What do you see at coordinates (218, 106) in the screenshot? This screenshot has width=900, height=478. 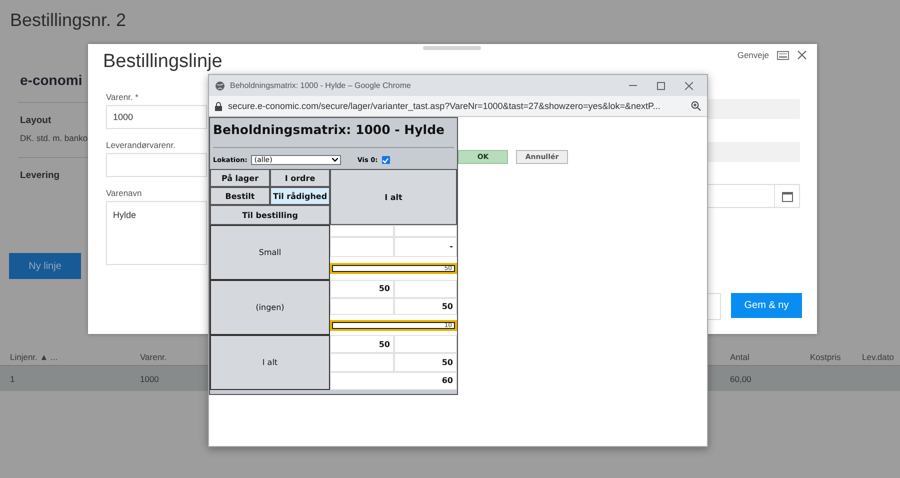 I see `lock-icon` at bounding box center [218, 106].